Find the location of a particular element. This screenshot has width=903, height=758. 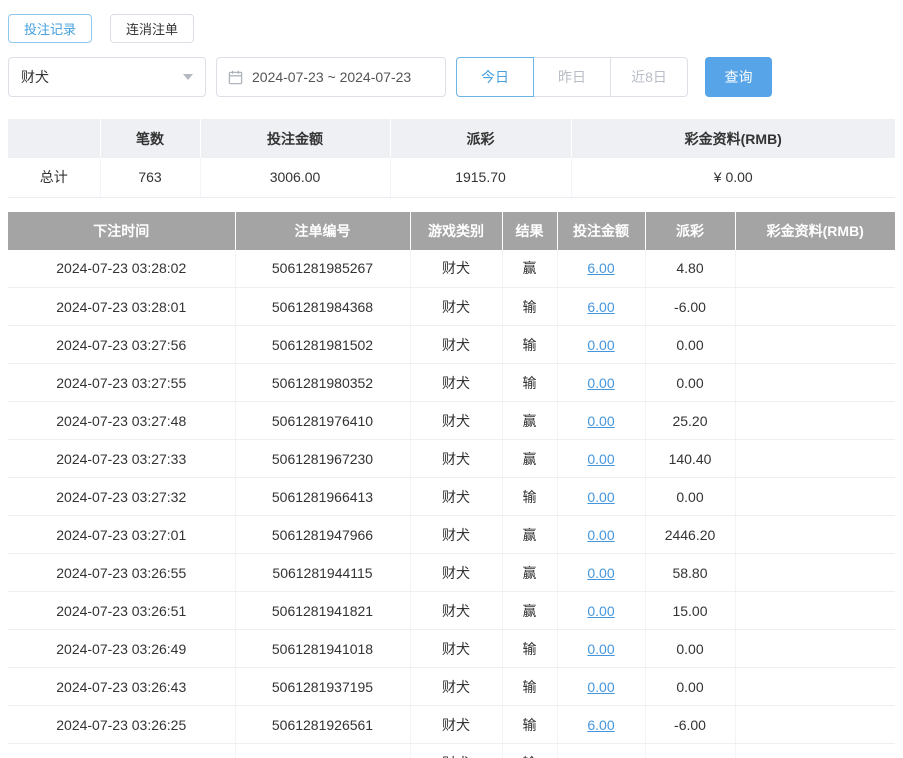

cell-order-id: 5061281984368 is located at coordinates (322, 306).